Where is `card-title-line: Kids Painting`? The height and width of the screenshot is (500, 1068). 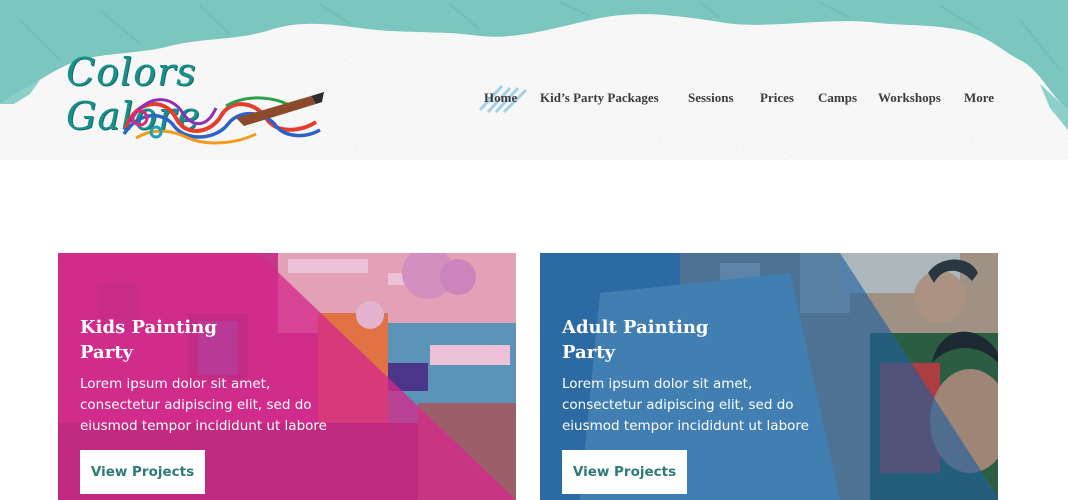
card-title-line: Kids Painting is located at coordinates (148, 327).